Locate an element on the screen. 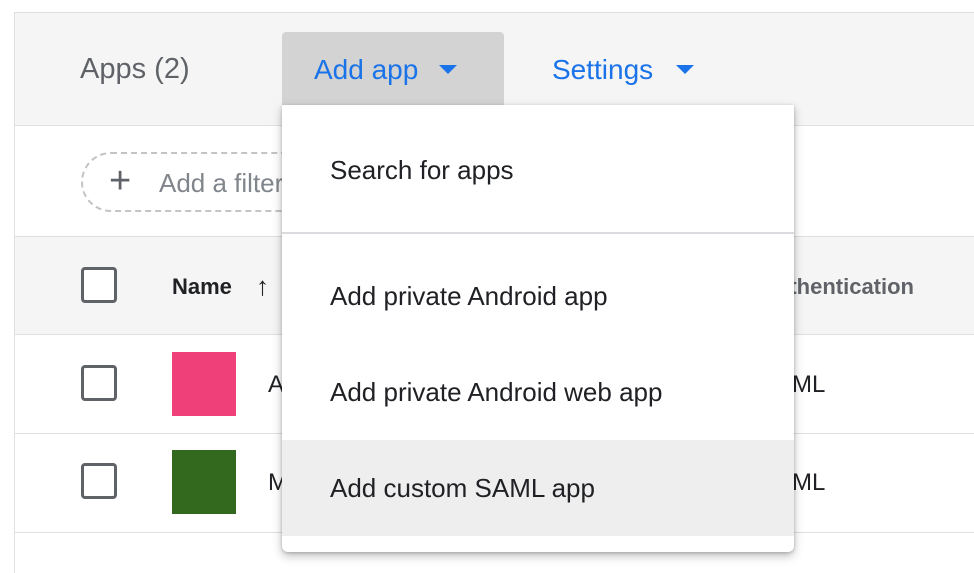 Image resolution: width=974 pixels, height=573 pixels. menu-item-add-private-android-web-app: Add private Android web app is located at coordinates (538, 392).